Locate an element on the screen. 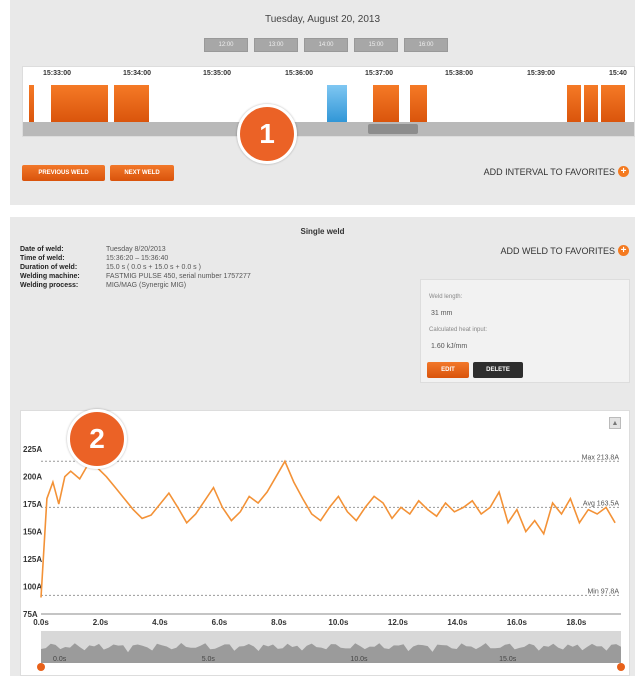  hour-button-15: 15:00 is located at coordinates (376, 45).